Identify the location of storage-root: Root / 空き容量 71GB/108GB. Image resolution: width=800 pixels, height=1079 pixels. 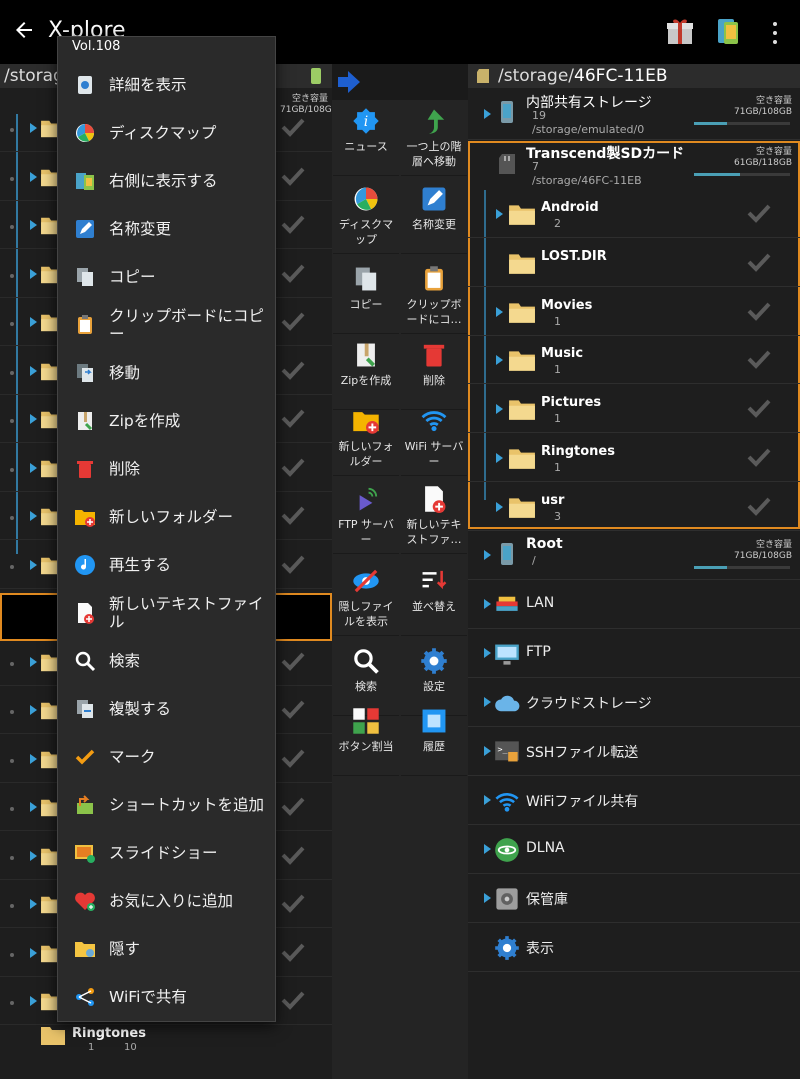
(634, 555).